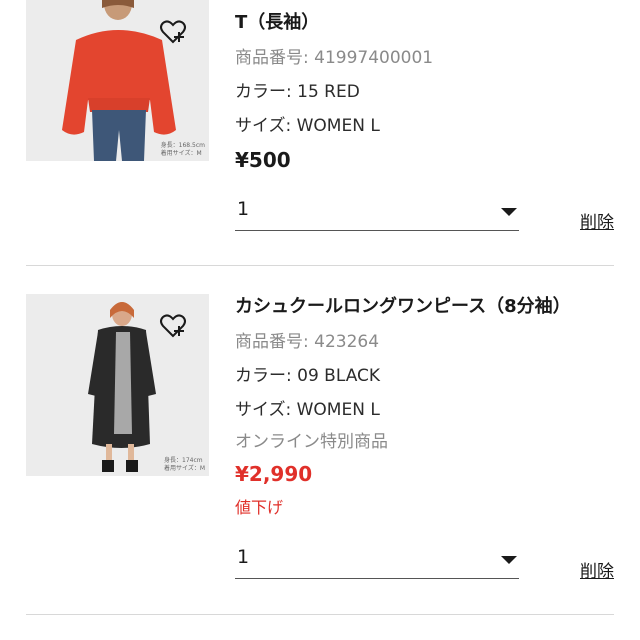 This screenshot has width=640, height=640. I want to click on product-color: カラー: 09 BLACK, so click(308, 376).